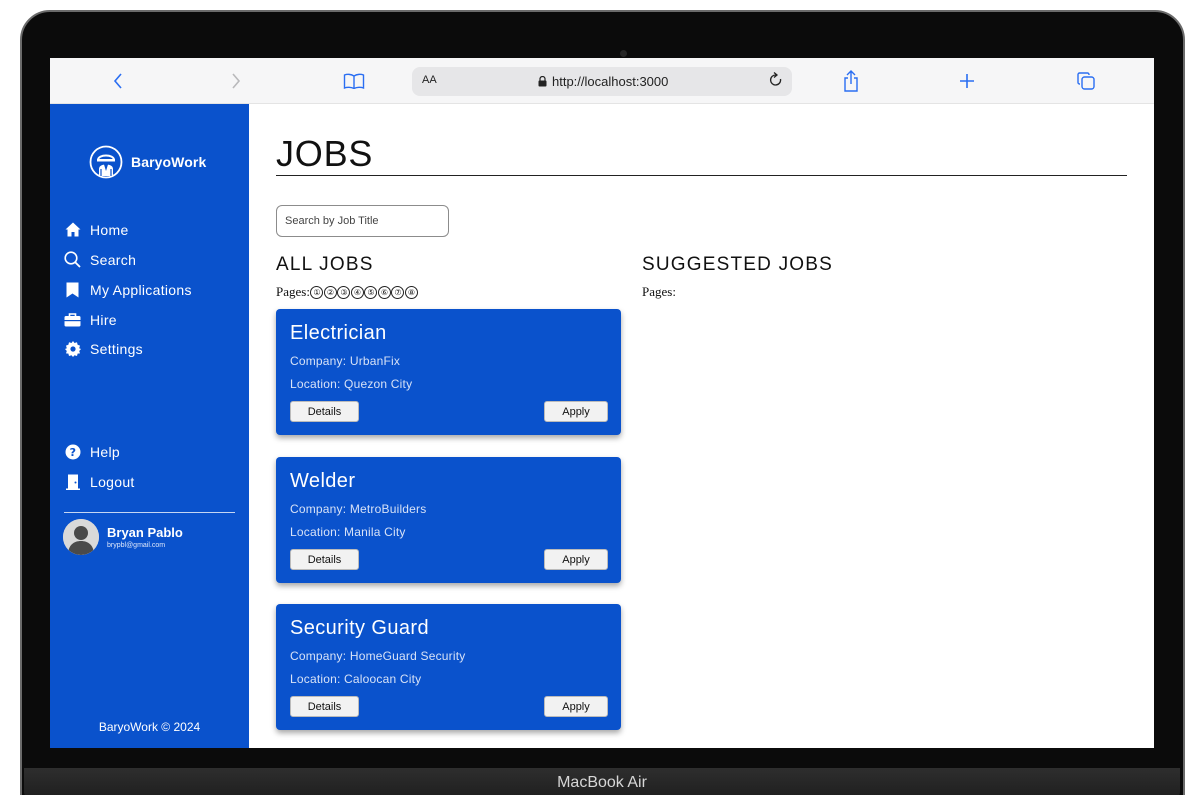 The image size is (1203, 795). Describe the element at coordinates (113, 259) in the screenshot. I see `sidebar-item-label: Search` at that location.